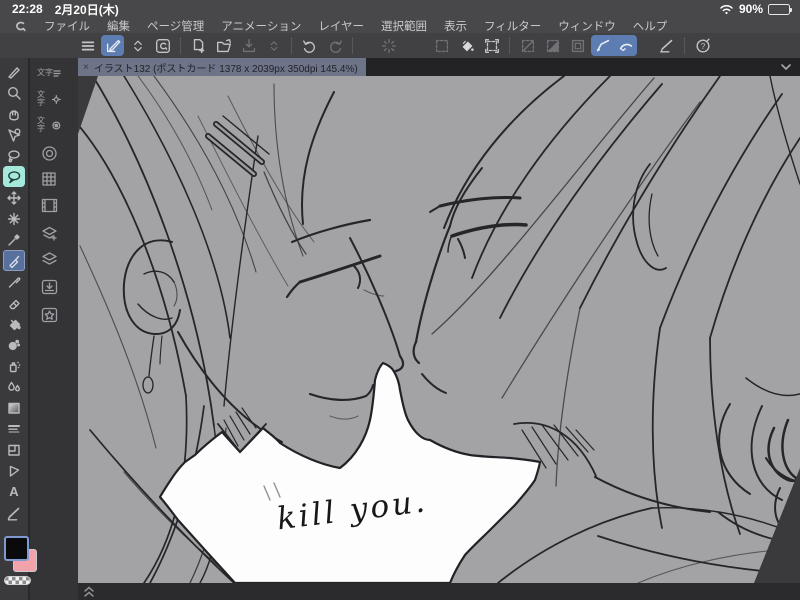  Describe the element at coordinates (14, 155) in the screenshot. I see `tool-lasso` at that location.